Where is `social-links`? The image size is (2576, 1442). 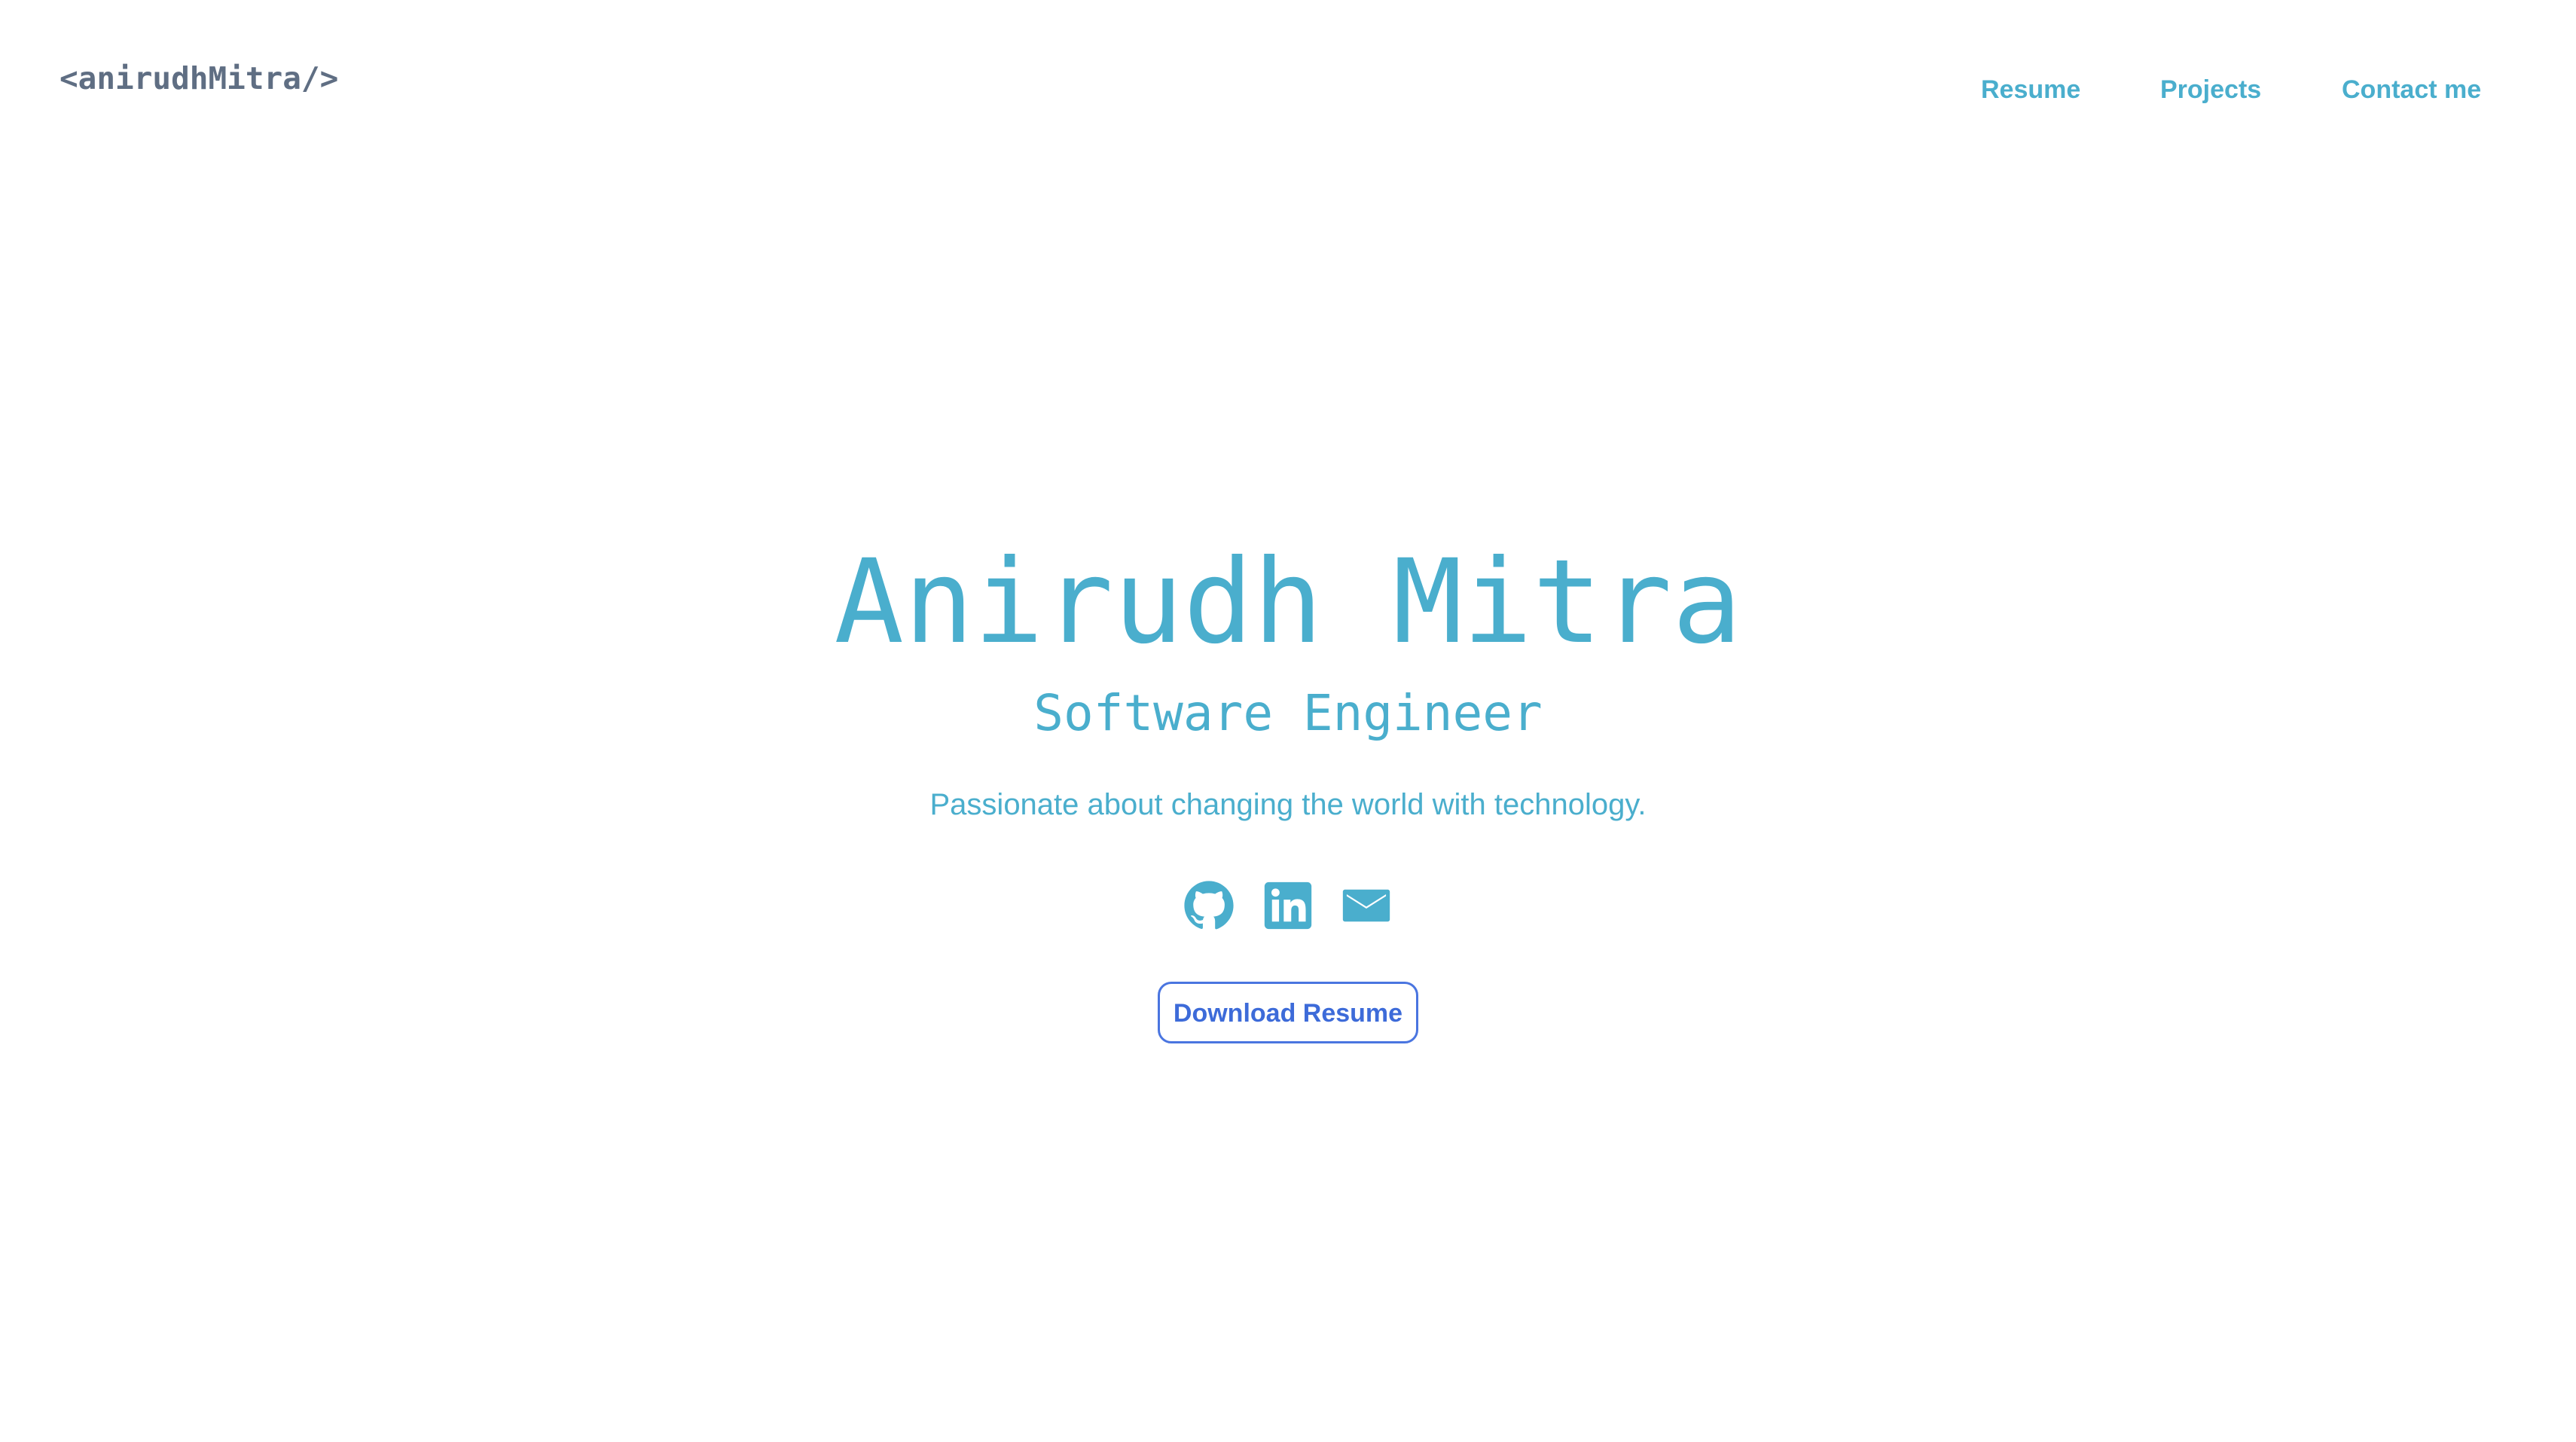
social-links is located at coordinates (1288, 907).